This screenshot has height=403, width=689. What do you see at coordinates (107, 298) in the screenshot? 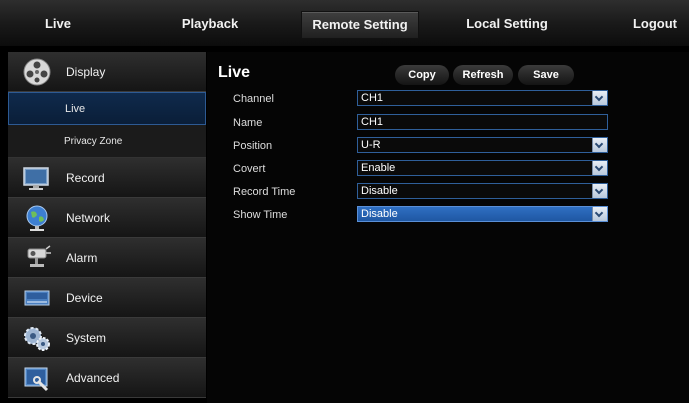
I see `sidebar-item-device: Device` at bounding box center [107, 298].